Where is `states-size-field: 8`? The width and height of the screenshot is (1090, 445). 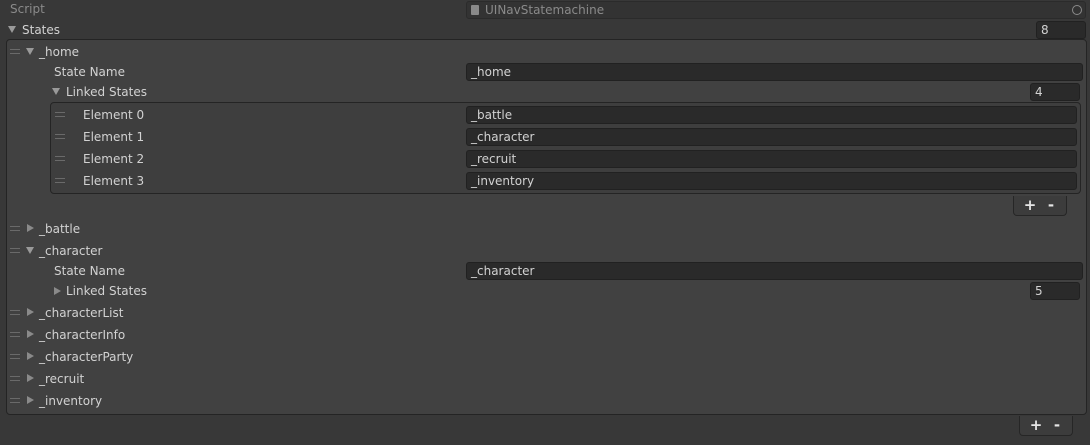
states-size-field: 8 is located at coordinates (1061, 30).